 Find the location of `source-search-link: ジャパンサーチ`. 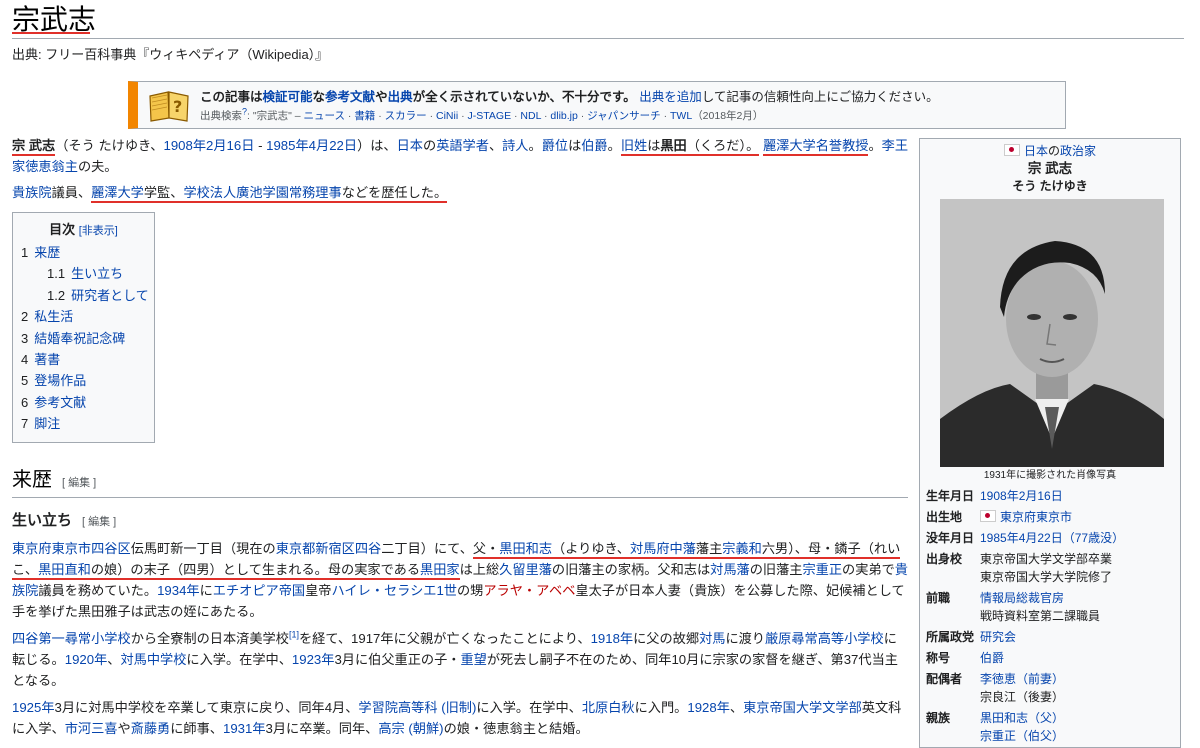

source-search-link: ジャパンサーチ is located at coordinates (624, 116).